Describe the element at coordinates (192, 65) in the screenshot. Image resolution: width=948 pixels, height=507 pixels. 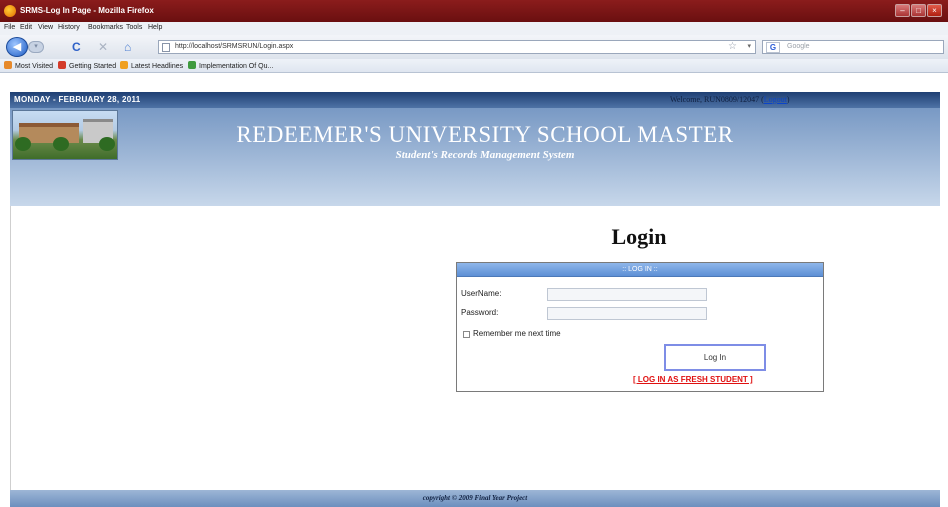
I see `colorful-tile-icon` at that location.